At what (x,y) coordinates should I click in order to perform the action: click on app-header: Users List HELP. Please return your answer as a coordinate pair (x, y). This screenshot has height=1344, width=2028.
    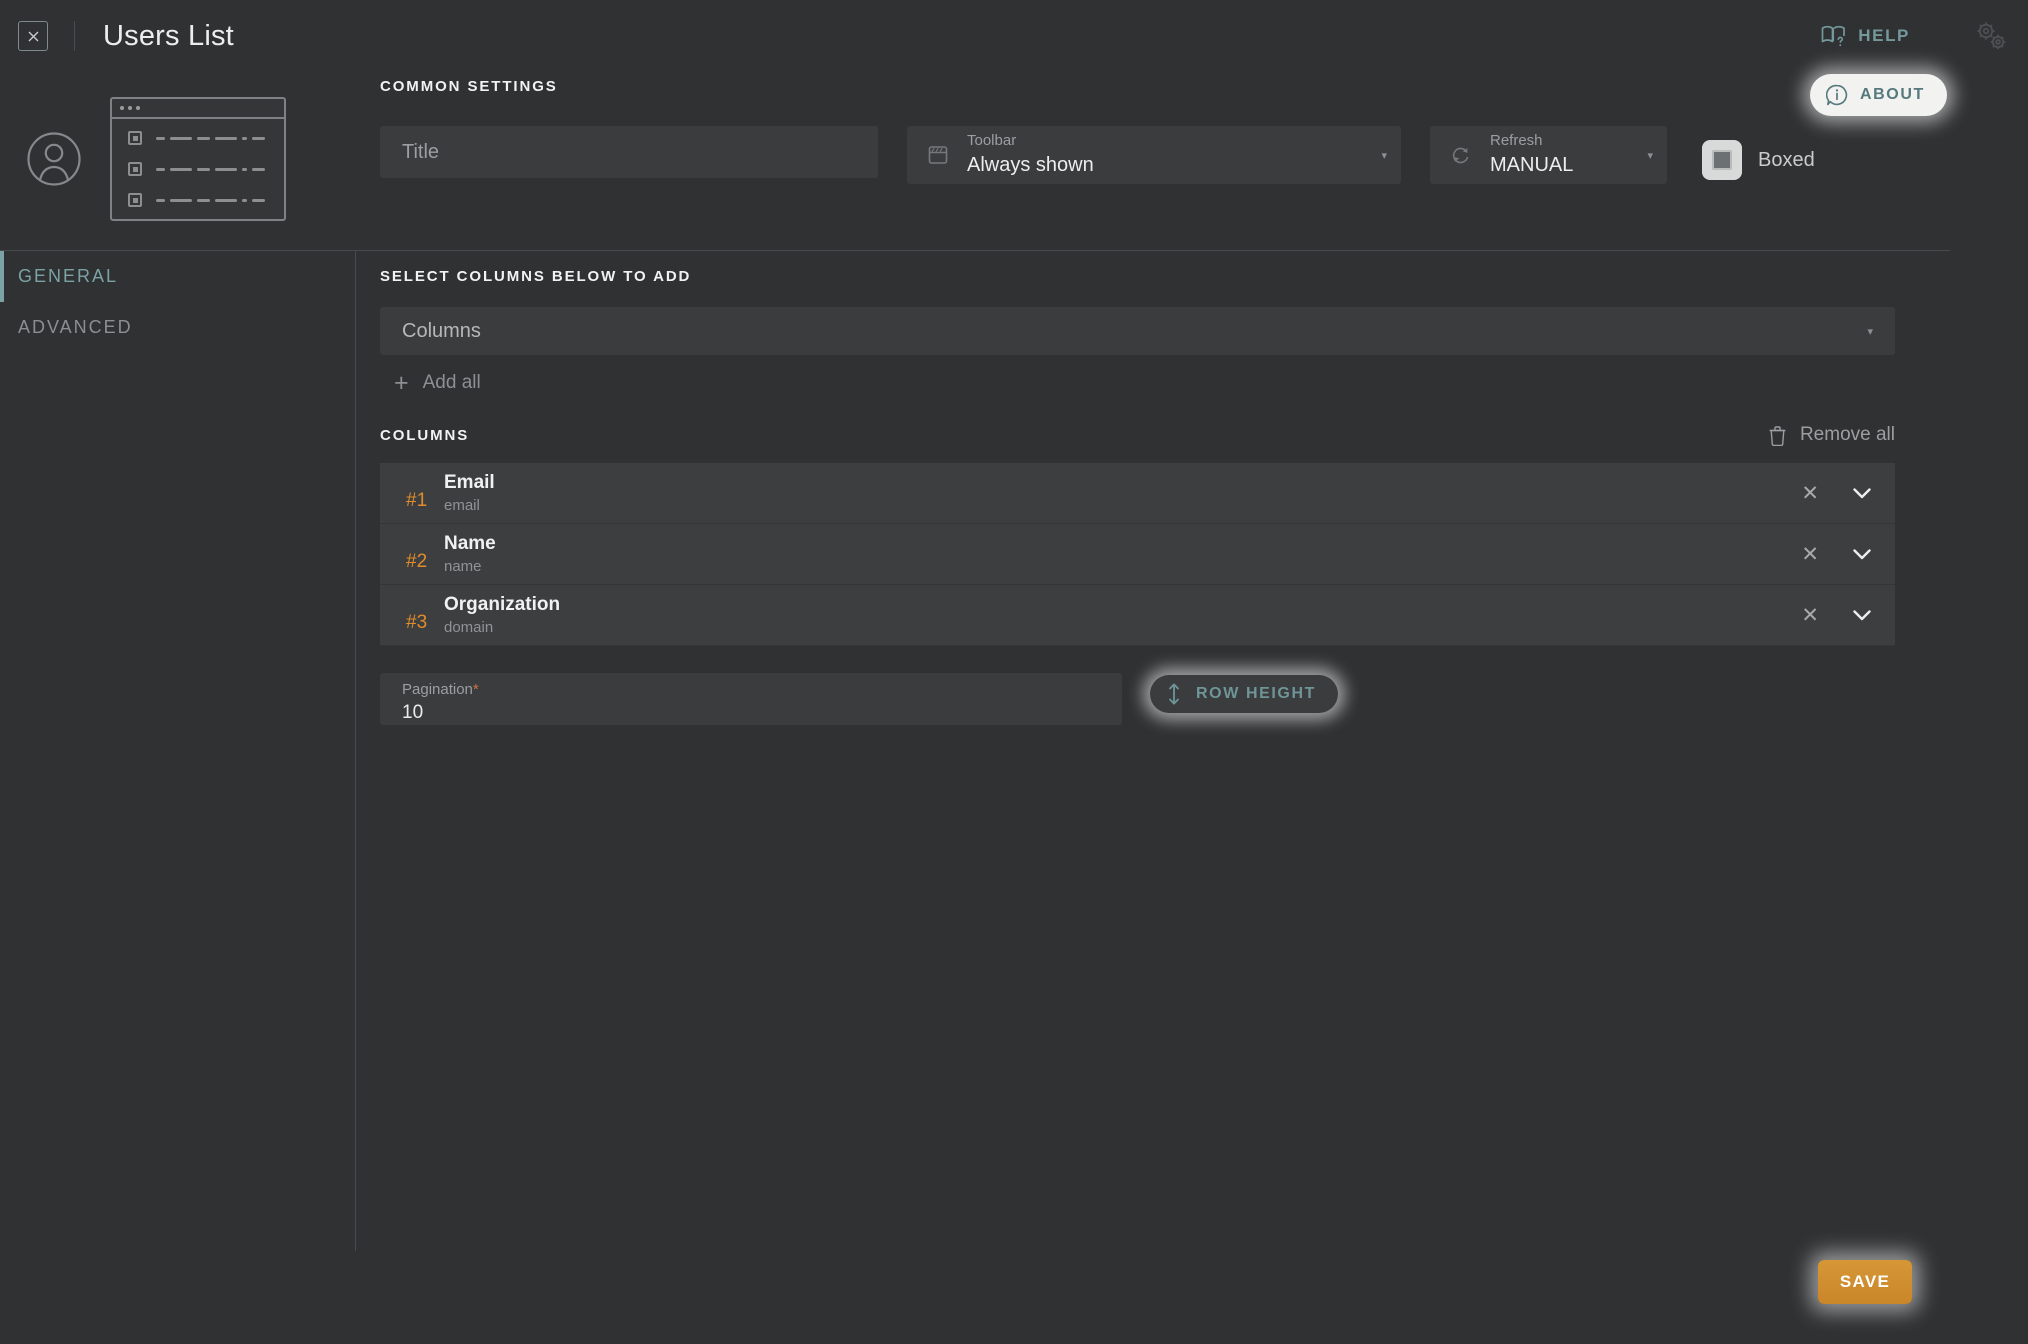
    Looking at the image, I should click on (1014, 36).